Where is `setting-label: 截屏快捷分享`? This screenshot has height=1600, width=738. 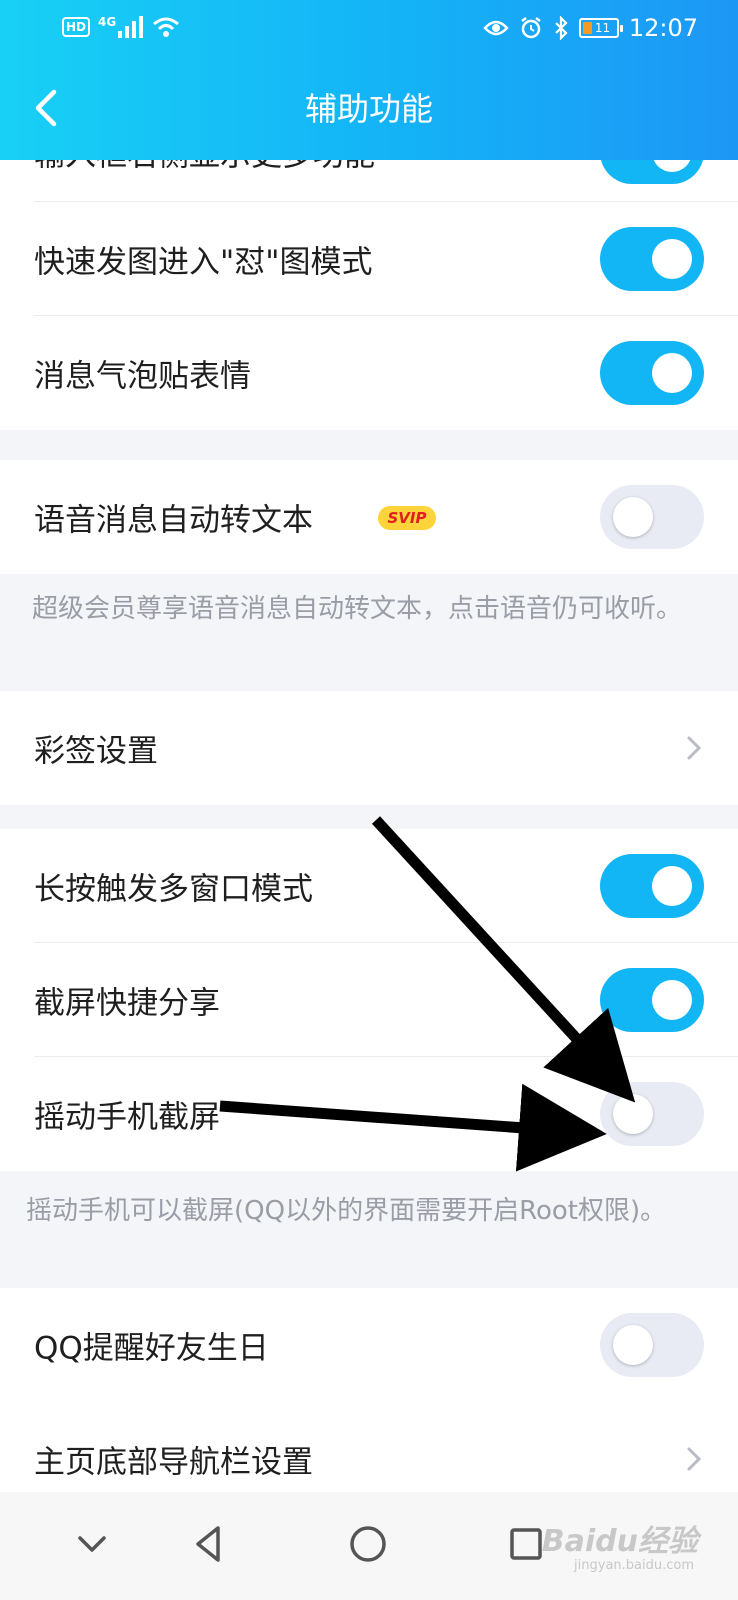
setting-label: 截屏快捷分享 is located at coordinates (127, 1003).